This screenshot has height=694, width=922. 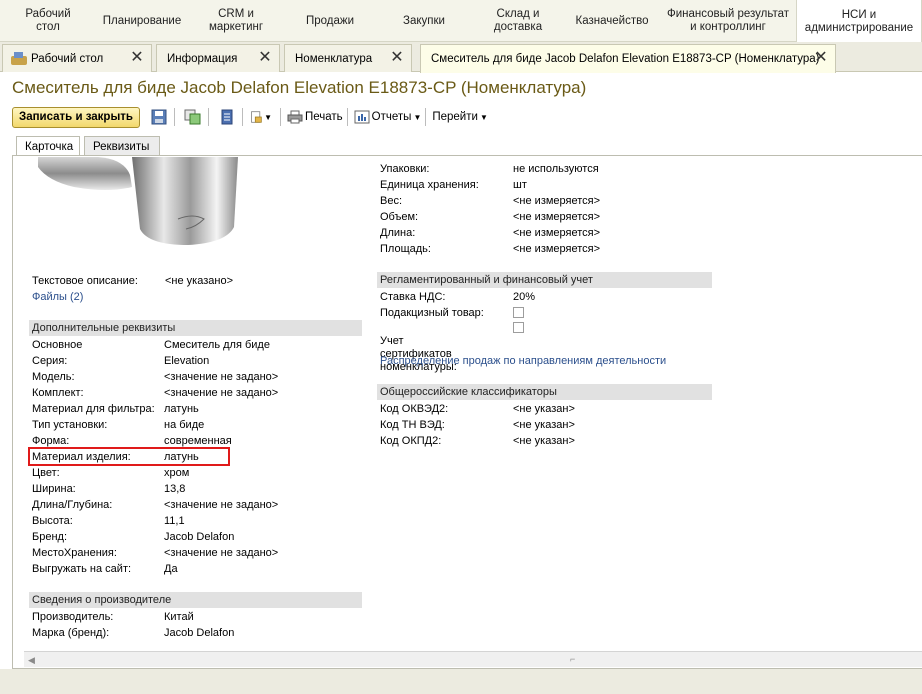 What do you see at coordinates (57, 297) in the screenshot?
I see `files-link: Файлы (2)` at bounding box center [57, 297].